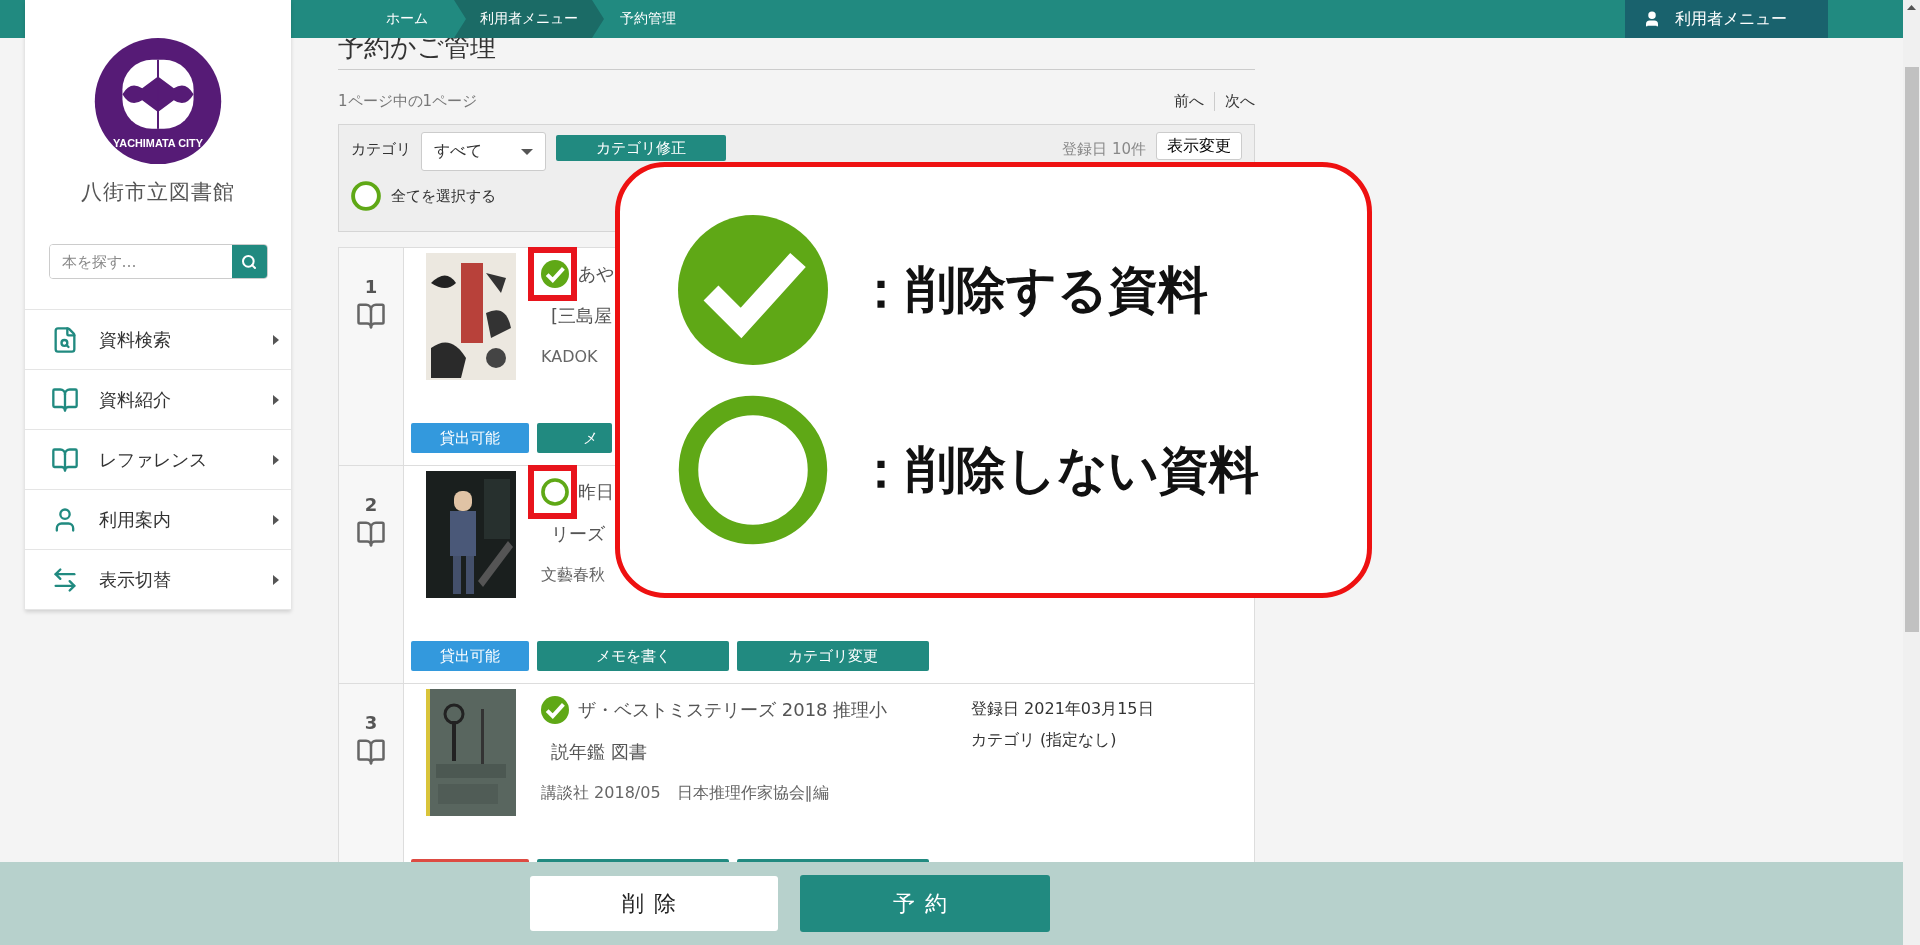  What do you see at coordinates (1911, 472) in the screenshot?
I see `scrollbar` at bounding box center [1911, 472].